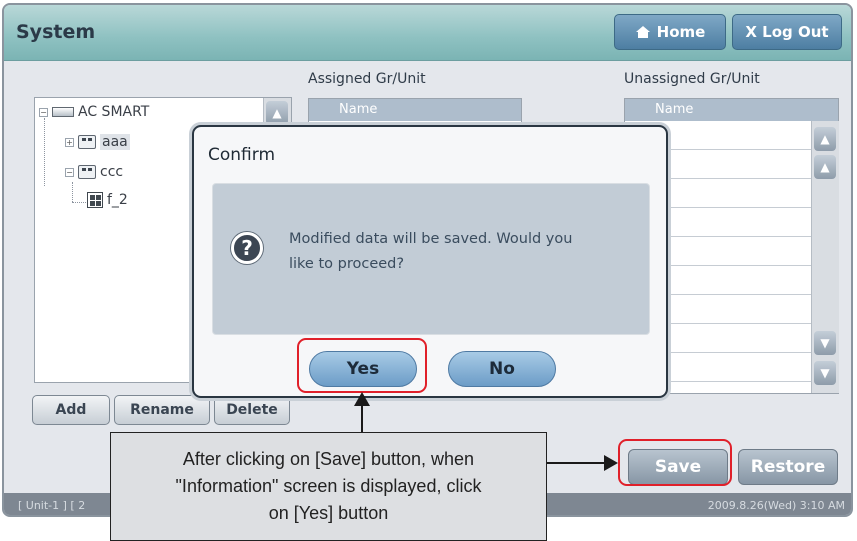  What do you see at coordinates (415, 110) in the screenshot?
I see `assigned-column-name: Name` at bounding box center [415, 110].